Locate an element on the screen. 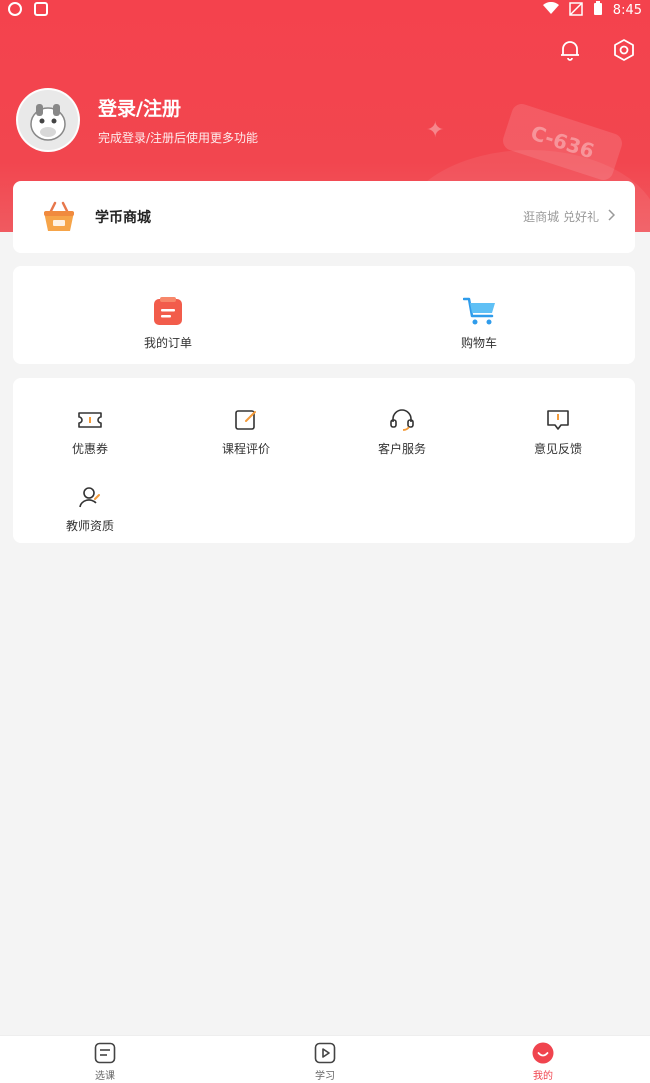 The image size is (650, 1083). profile-icon is located at coordinates (543, 1053).